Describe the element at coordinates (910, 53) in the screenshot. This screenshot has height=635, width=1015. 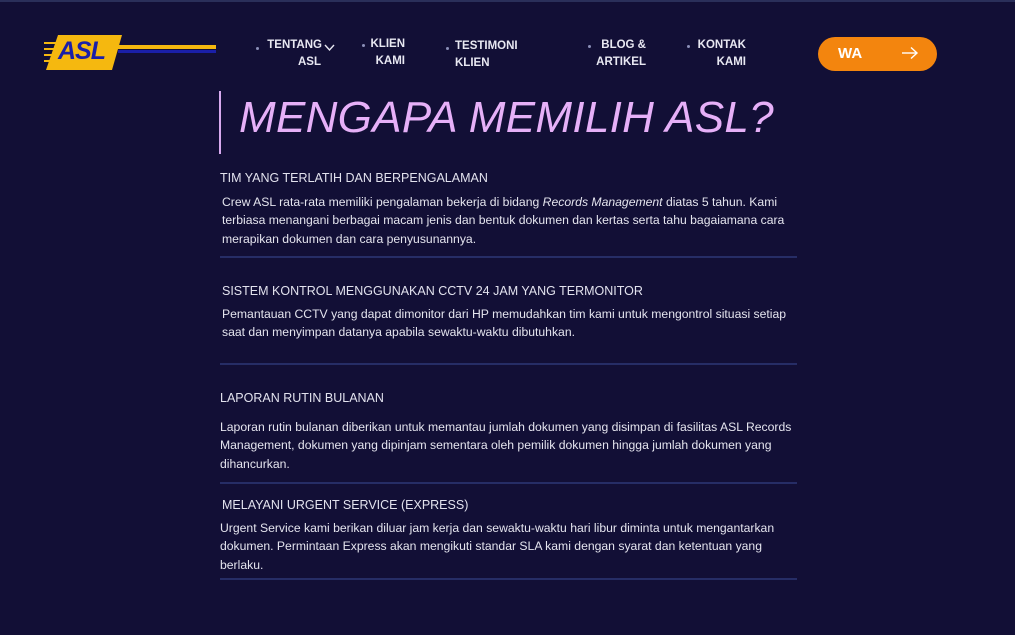
I see `arrow-right-icon` at that location.